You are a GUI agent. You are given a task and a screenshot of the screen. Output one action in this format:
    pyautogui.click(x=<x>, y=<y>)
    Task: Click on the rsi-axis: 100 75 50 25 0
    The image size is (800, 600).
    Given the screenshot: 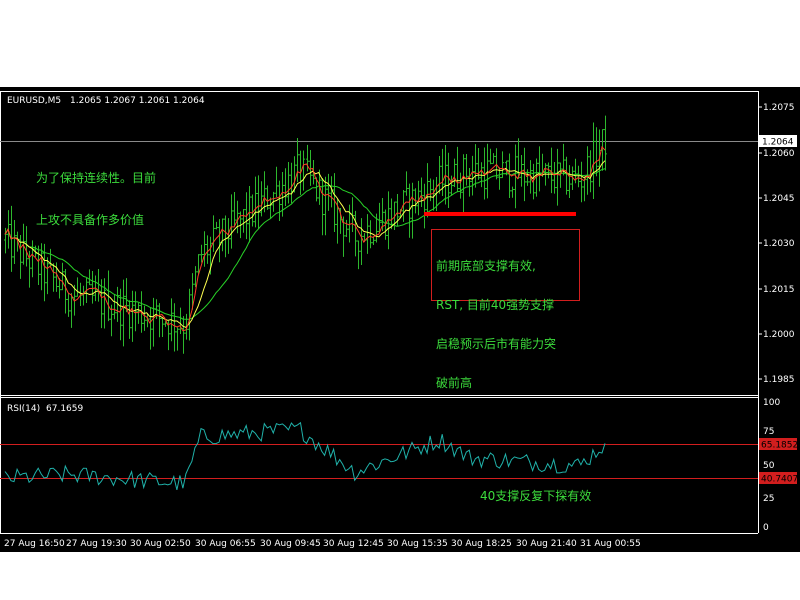 What is the action you would take?
    pyautogui.click(x=771, y=465)
    